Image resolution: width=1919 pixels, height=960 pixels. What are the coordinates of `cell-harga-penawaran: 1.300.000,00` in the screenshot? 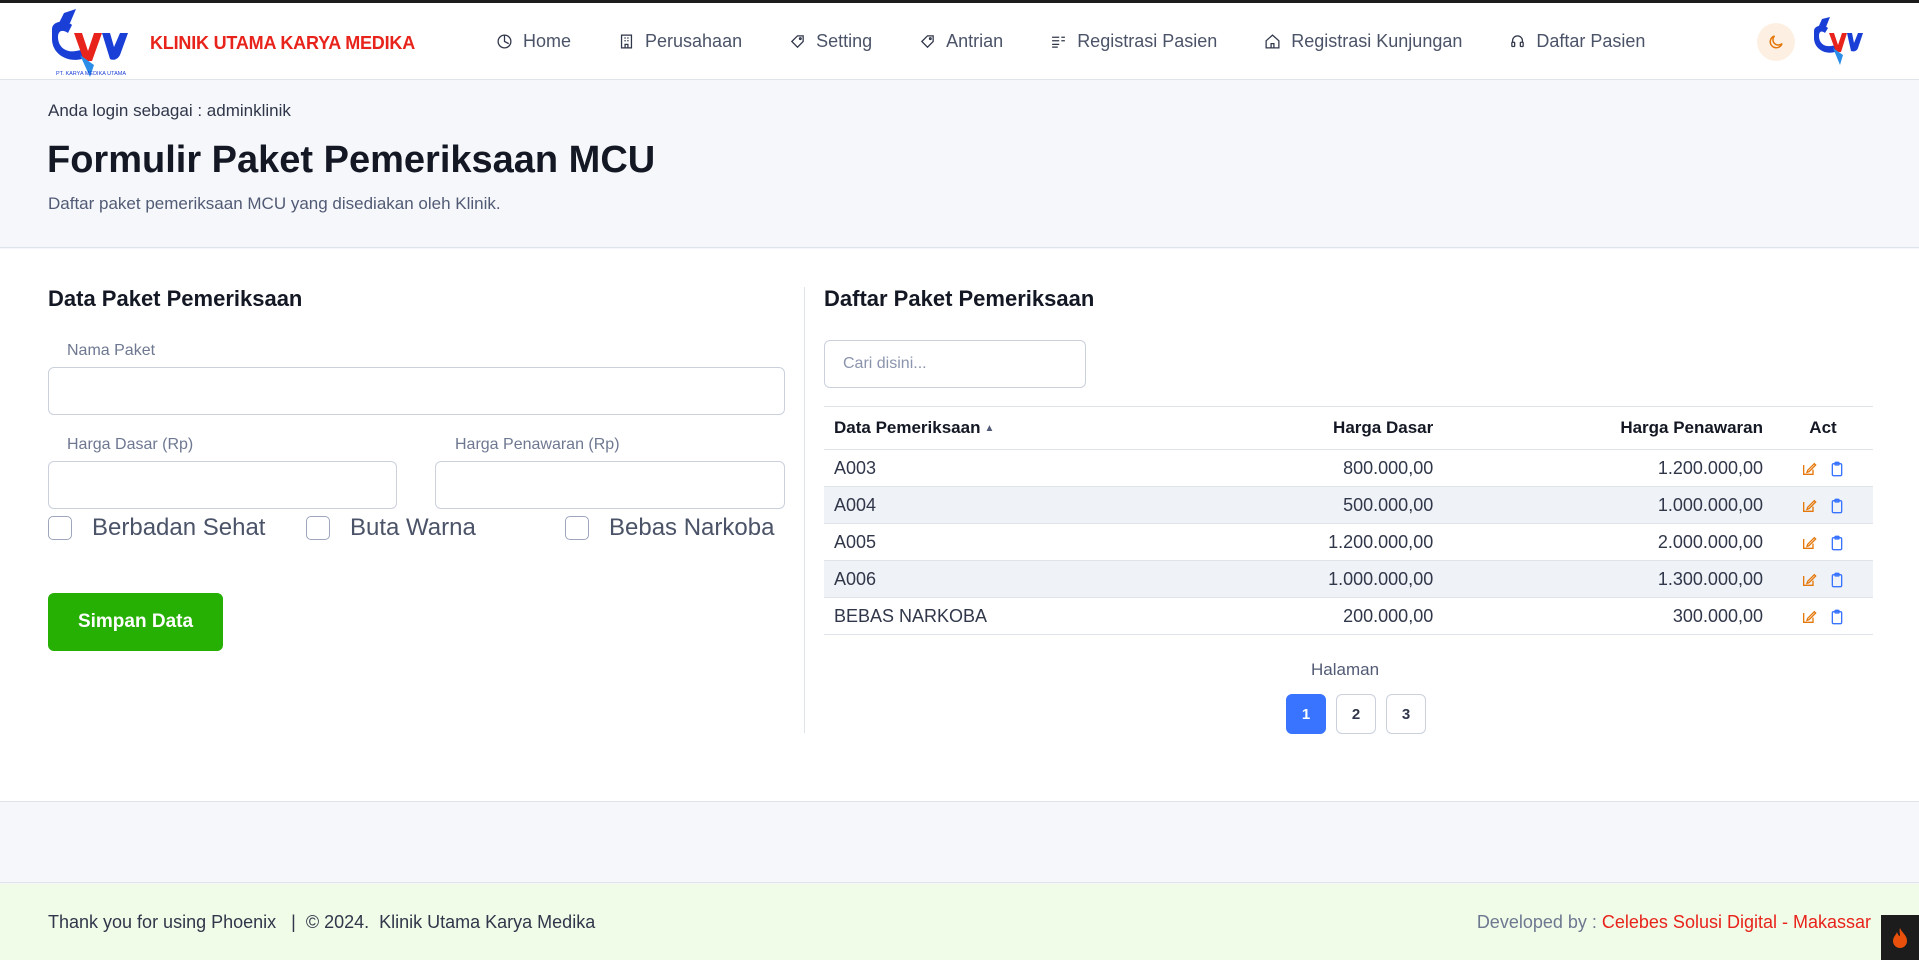 It's located at (1608, 579).